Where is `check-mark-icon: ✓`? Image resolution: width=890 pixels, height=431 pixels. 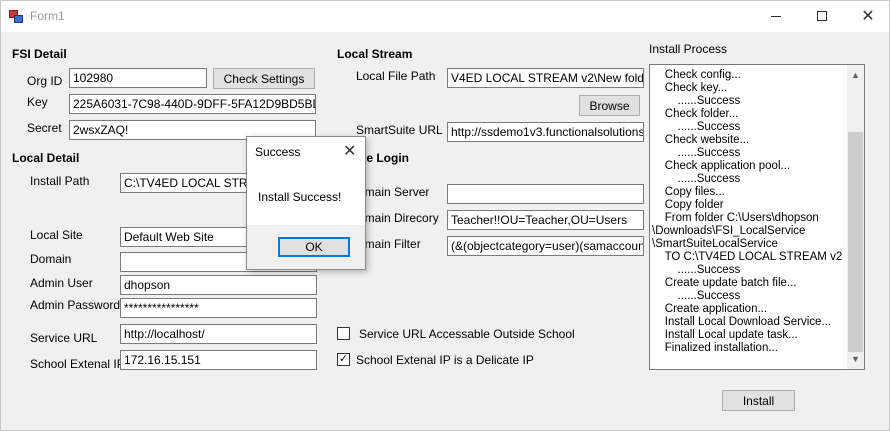 check-mark-icon: ✓ is located at coordinates (343, 359).